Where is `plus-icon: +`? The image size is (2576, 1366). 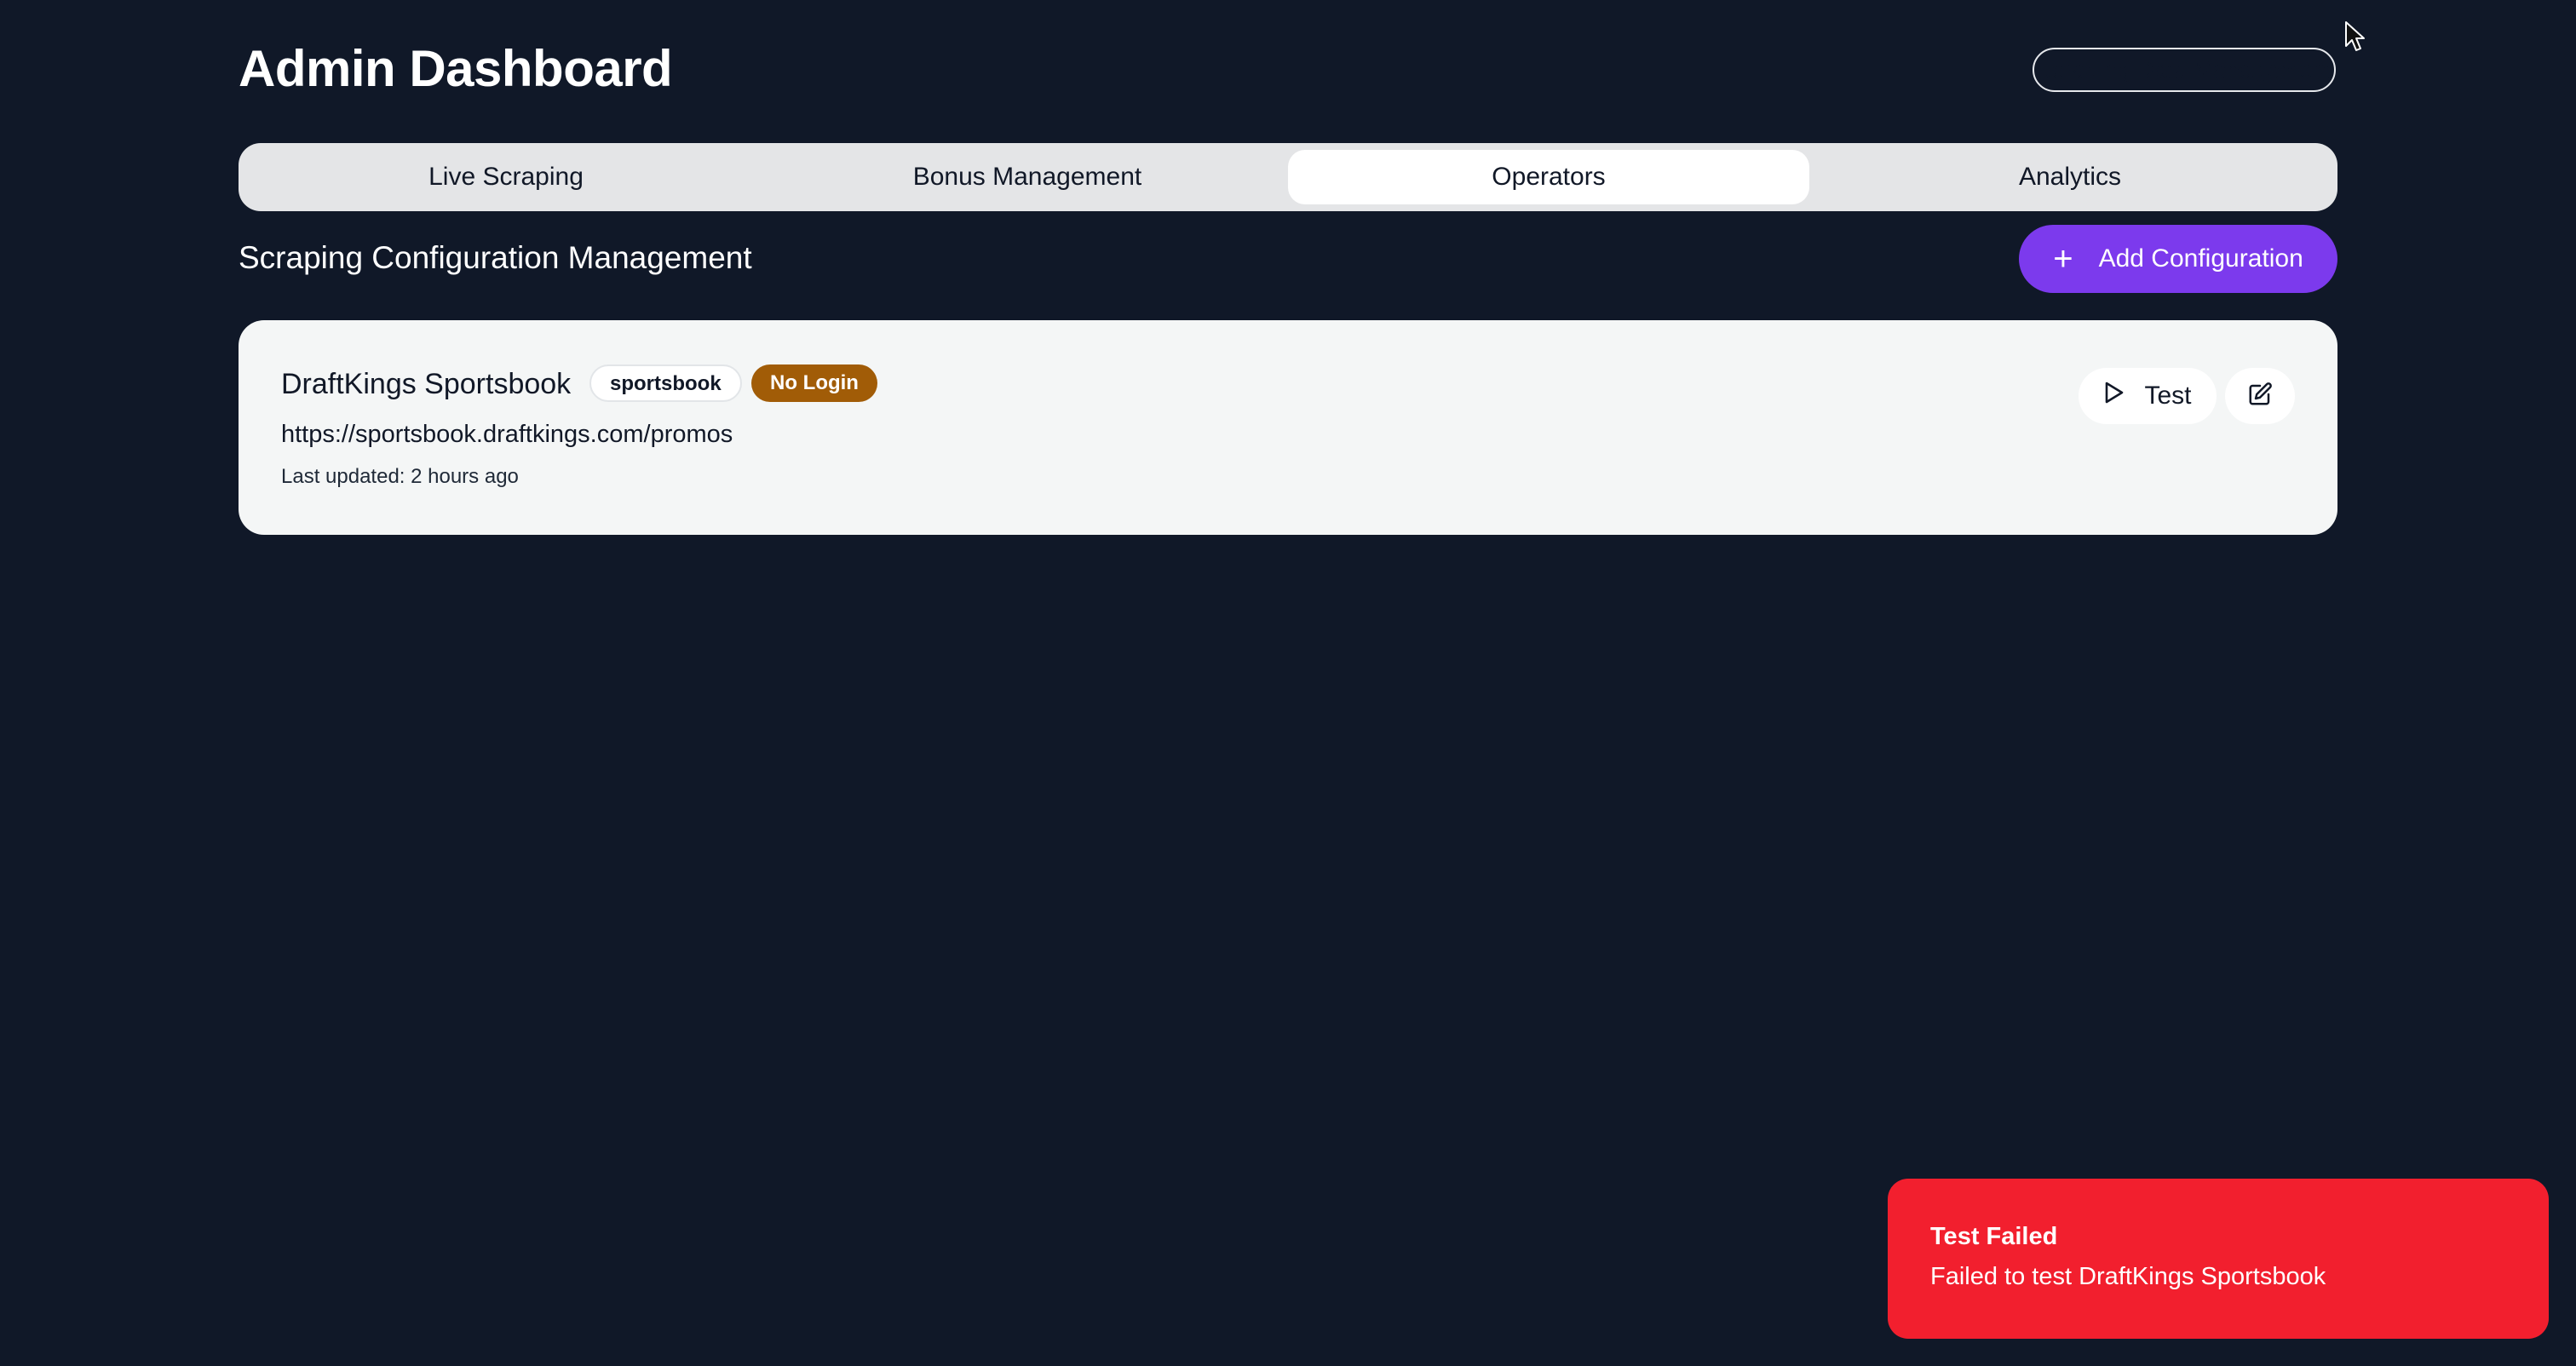 plus-icon: + is located at coordinates (2063, 259).